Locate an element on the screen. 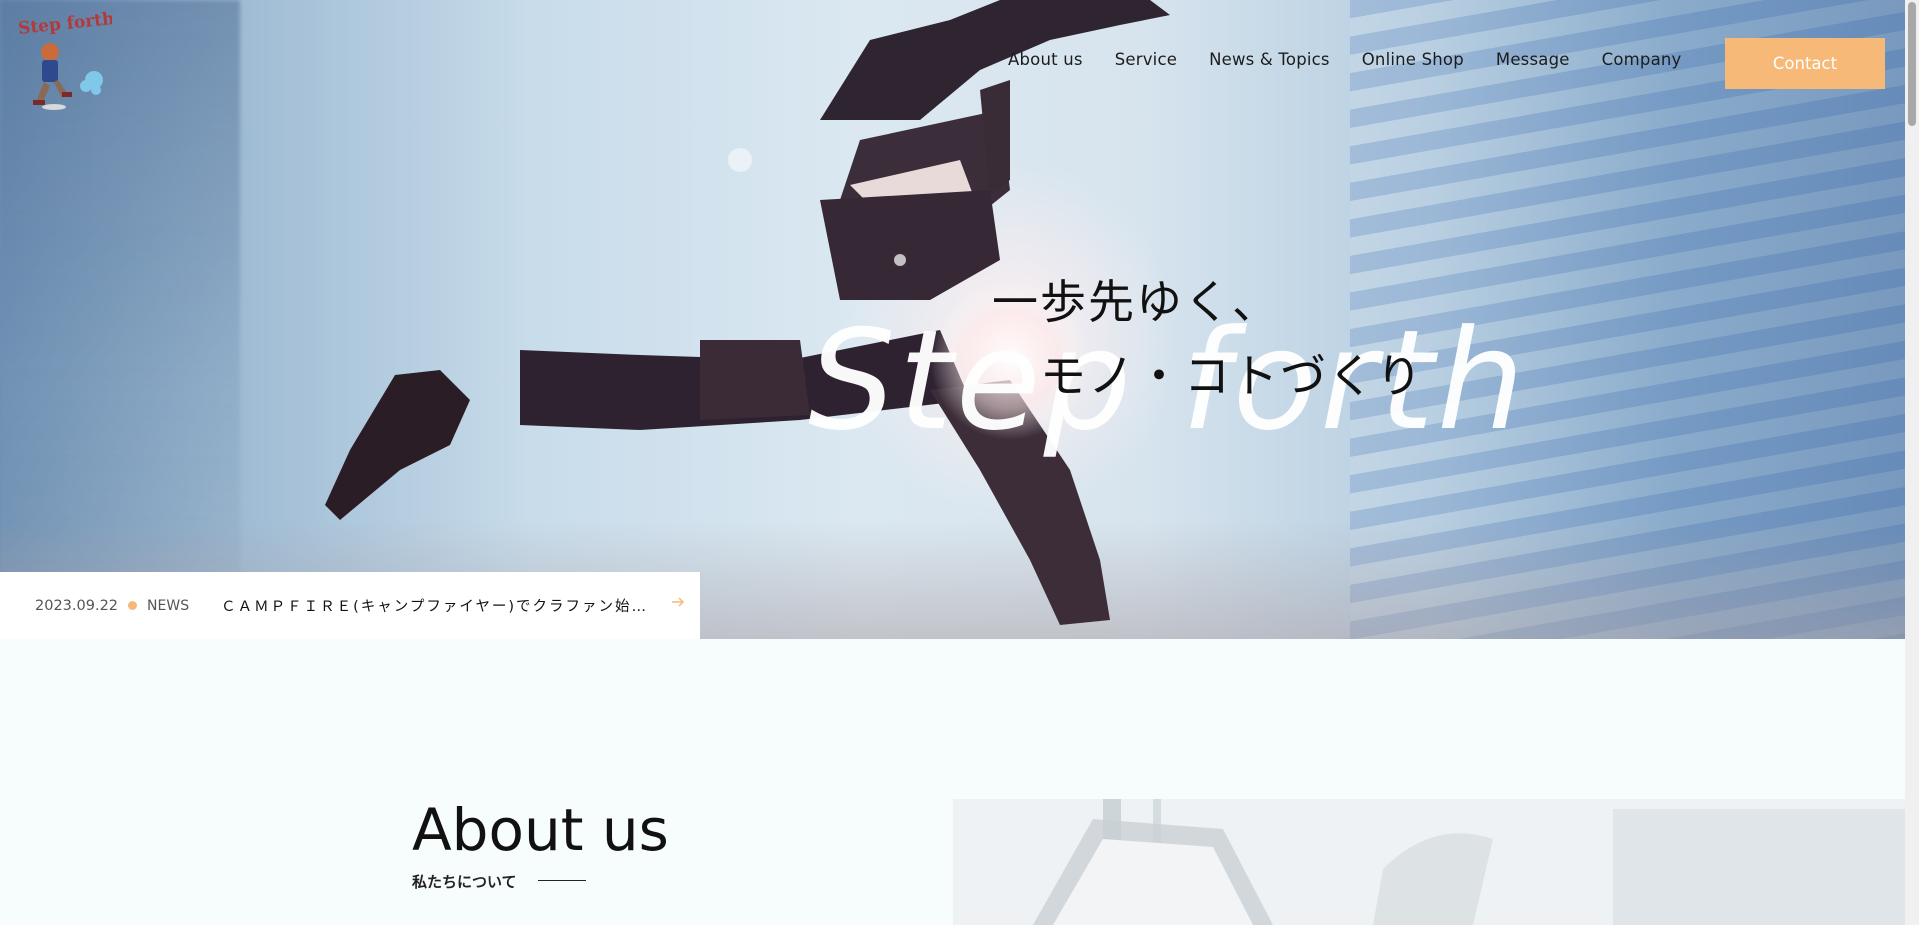  nav-message: Message is located at coordinates (1533, 59).